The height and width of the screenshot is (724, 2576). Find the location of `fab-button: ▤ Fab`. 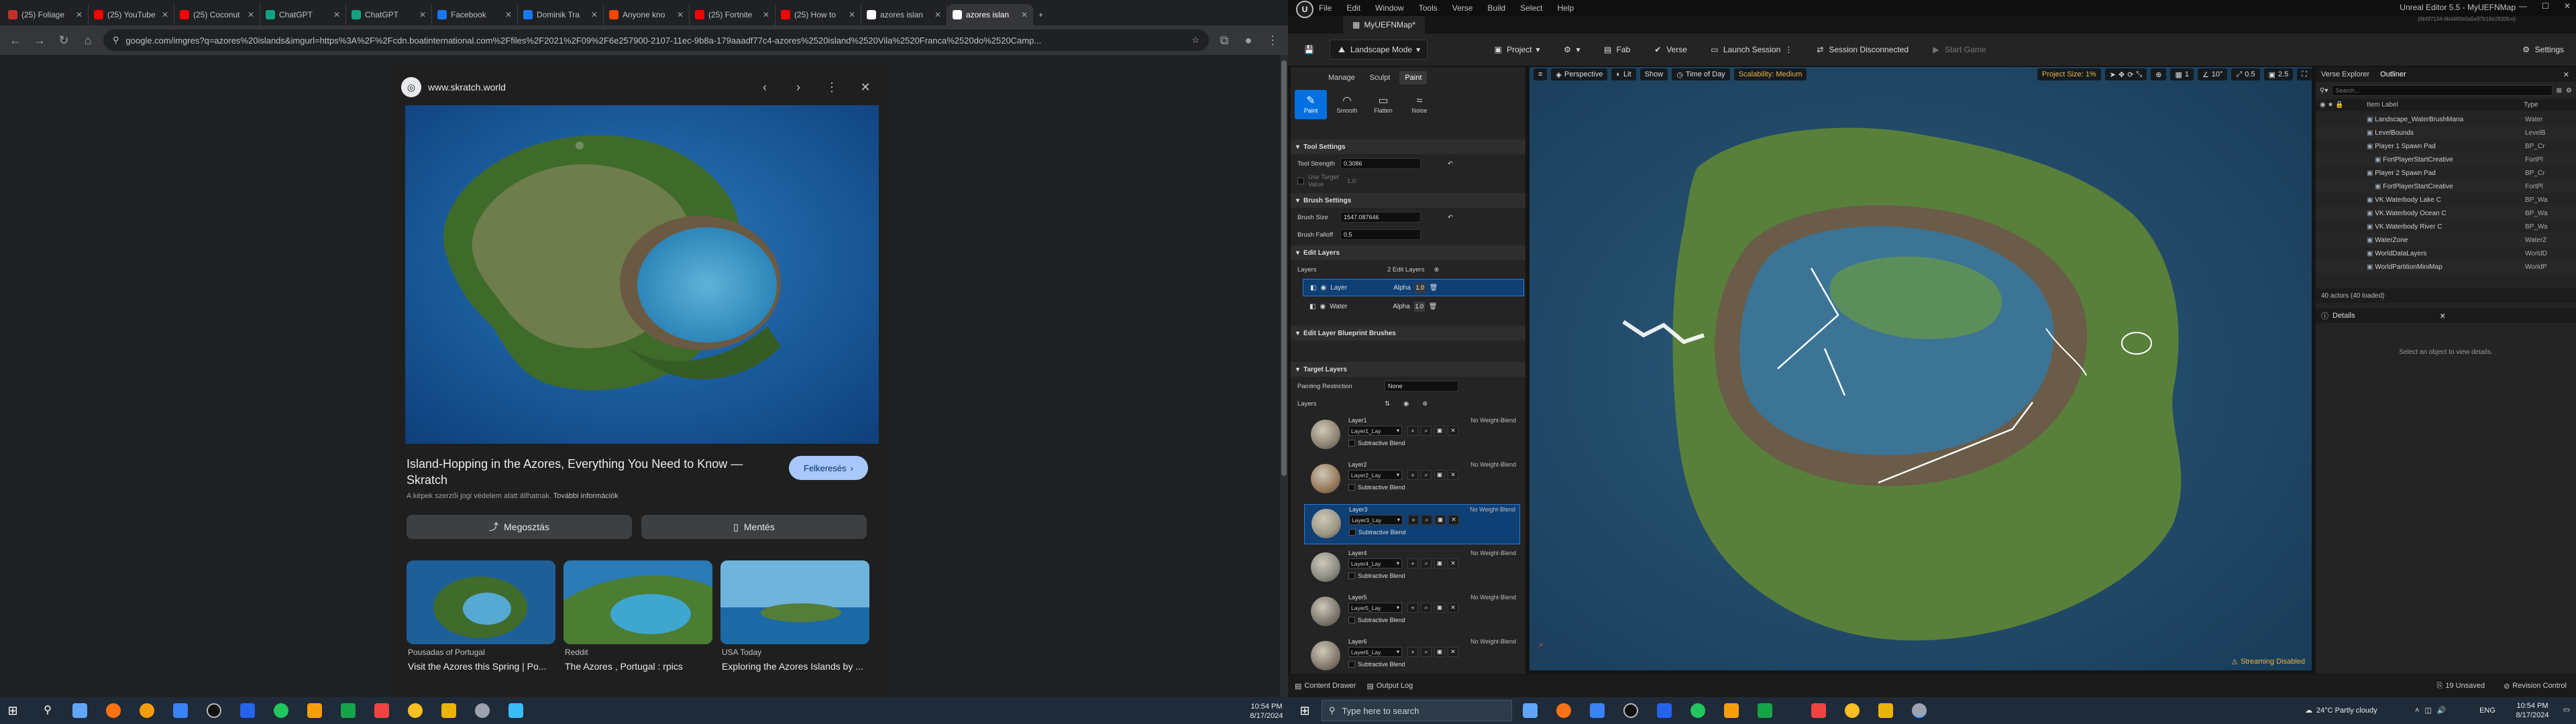

fab-button: ▤ Fab is located at coordinates (1617, 50).